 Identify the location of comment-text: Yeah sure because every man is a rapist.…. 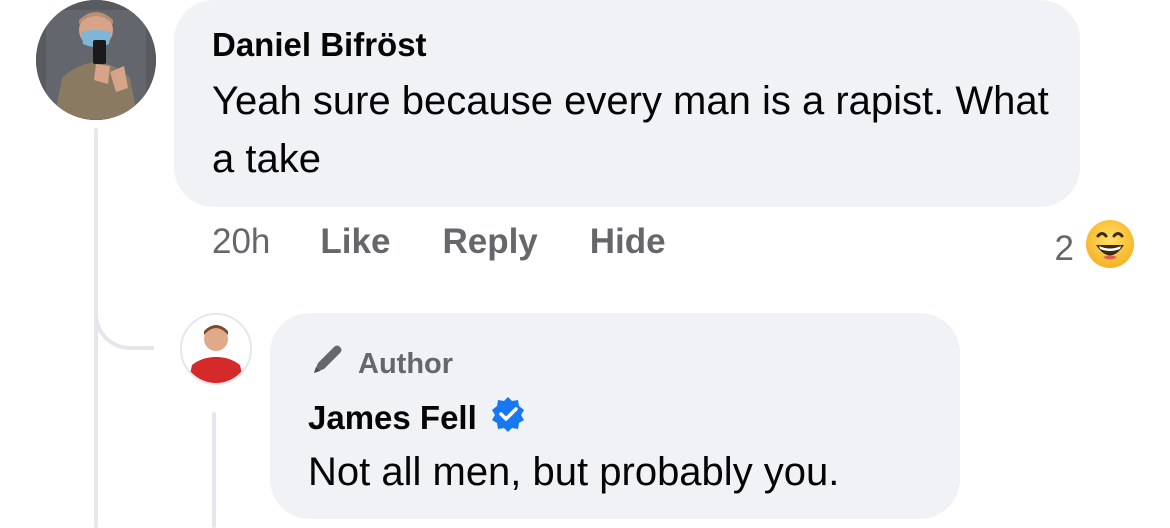
(630, 130).